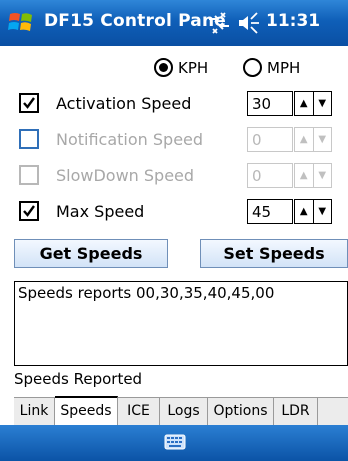 Image resolution: width=348 pixels, height=461 pixels. What do you see at coordinates (163, 67) in the screenshot?
I see `radio-selected-indicator` at bounding box center [163, 67].